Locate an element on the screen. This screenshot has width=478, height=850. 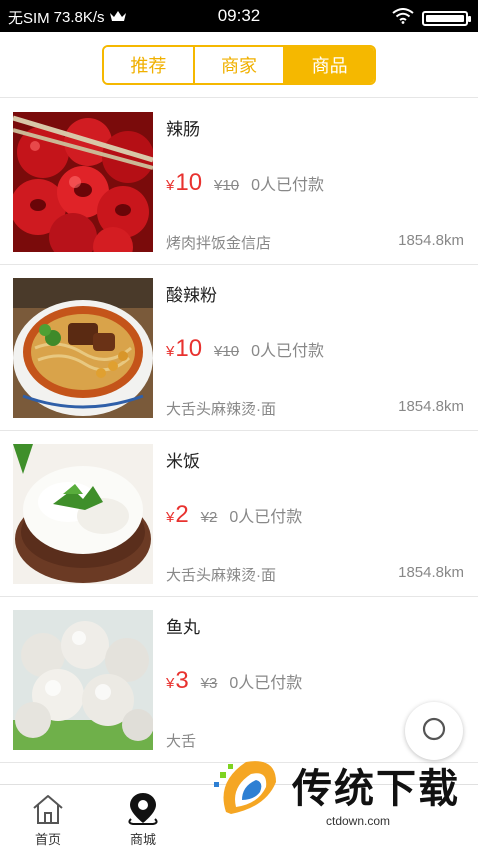
wifi-icon is located at coordinates (403, 18).